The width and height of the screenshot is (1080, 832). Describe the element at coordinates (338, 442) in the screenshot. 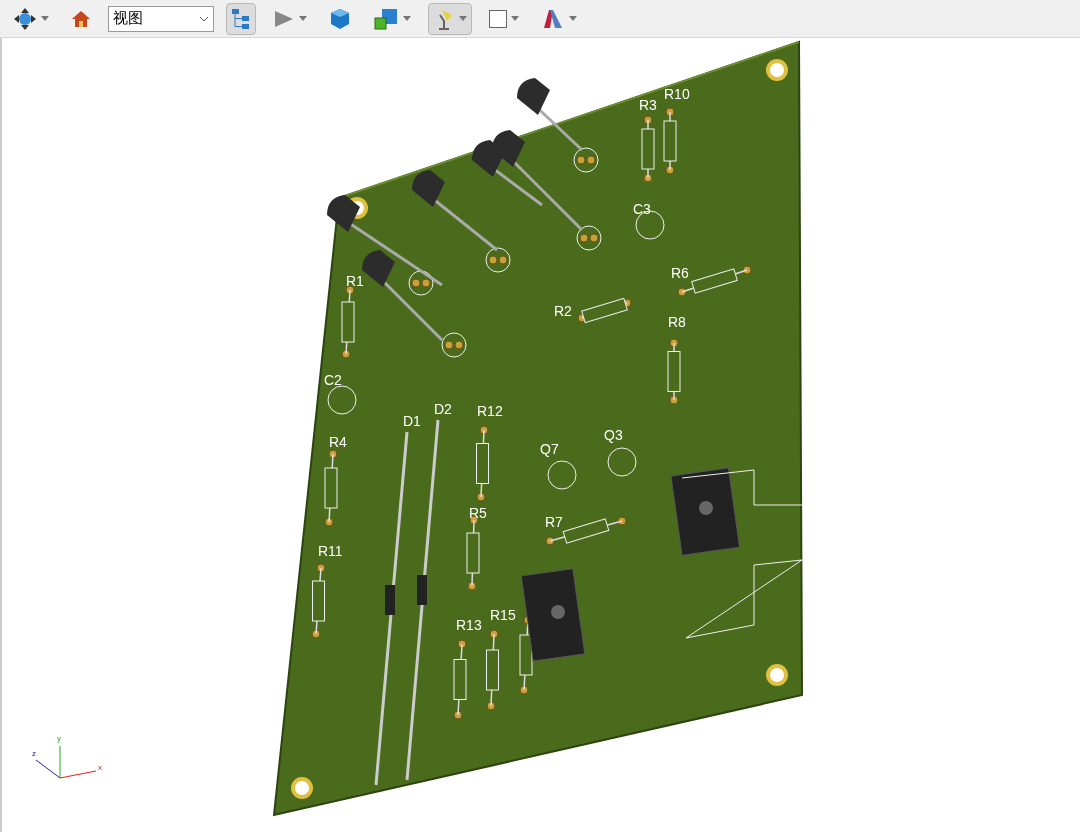

I see `component-label: R4` at that location.